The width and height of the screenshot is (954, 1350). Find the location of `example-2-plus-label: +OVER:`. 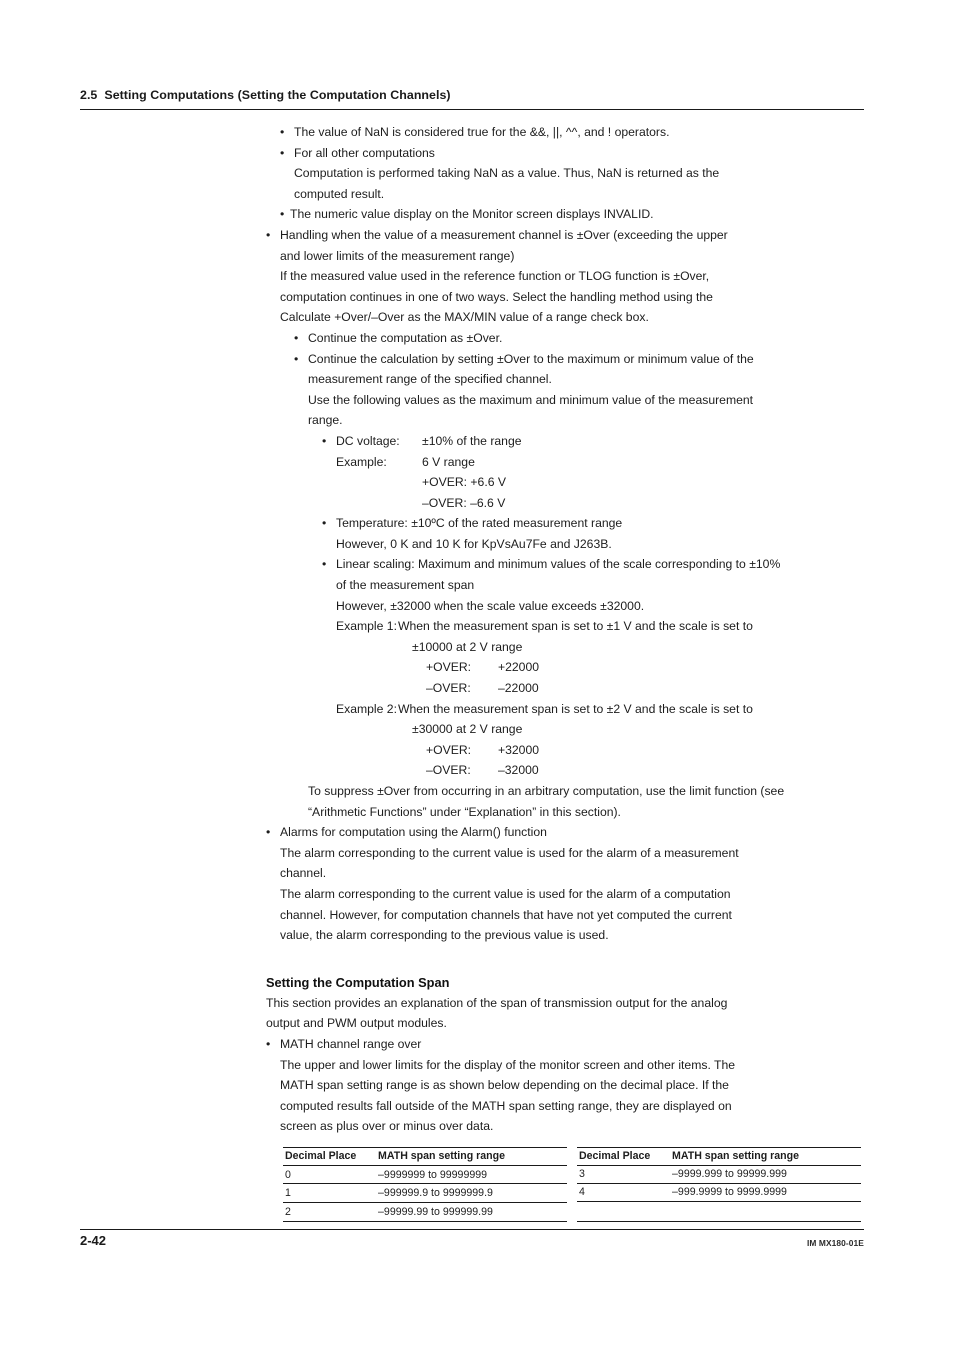

example-2-plus-label: +OVER: is located at coordinates (449, 749).